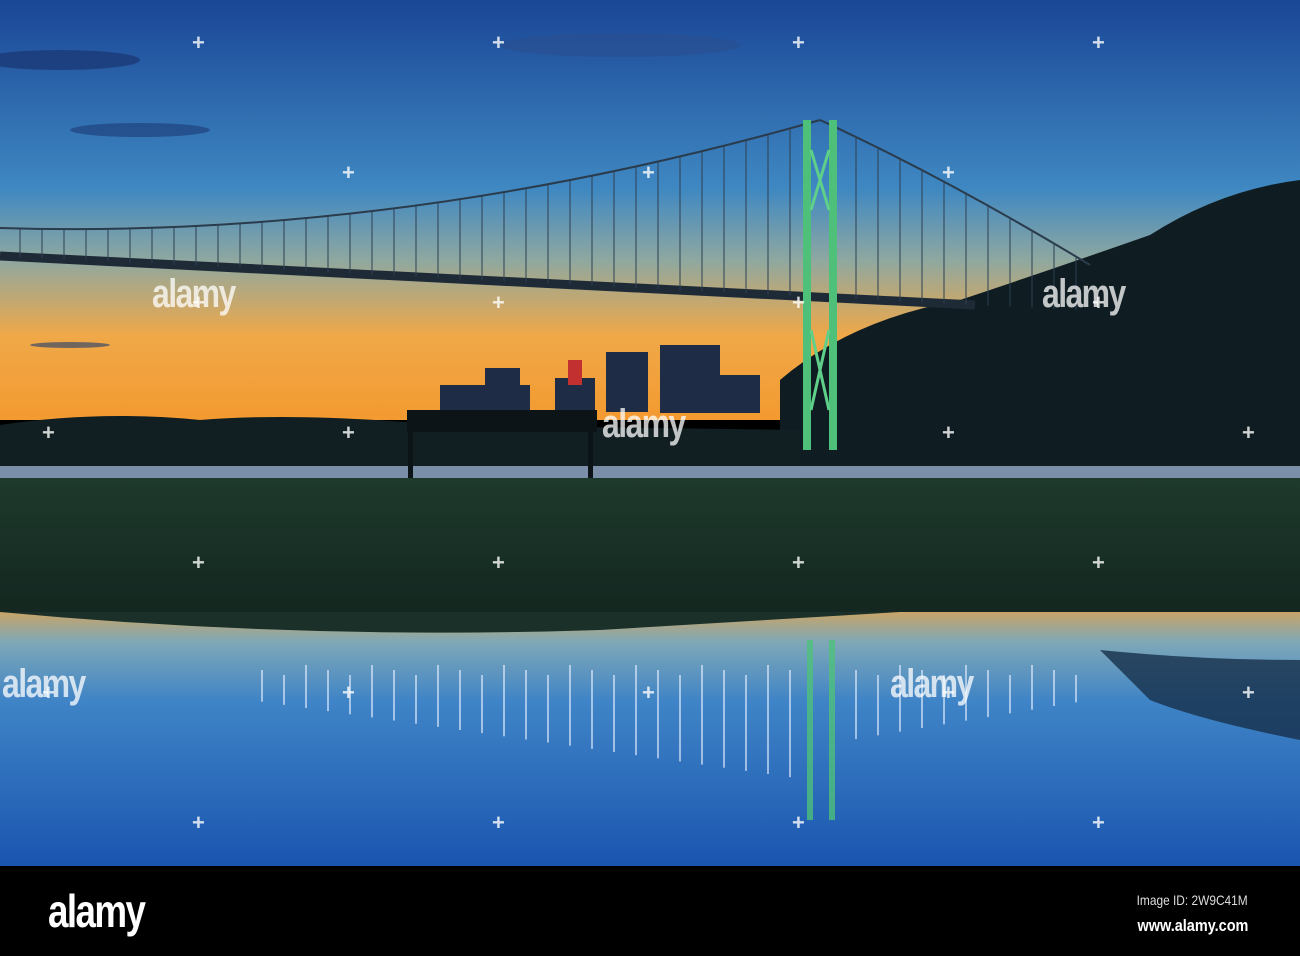  What do you see at coordinates (1192, 926) in the screenshot?
I see `site-url: www.alamy.com` at bounding box center [1192, 926].